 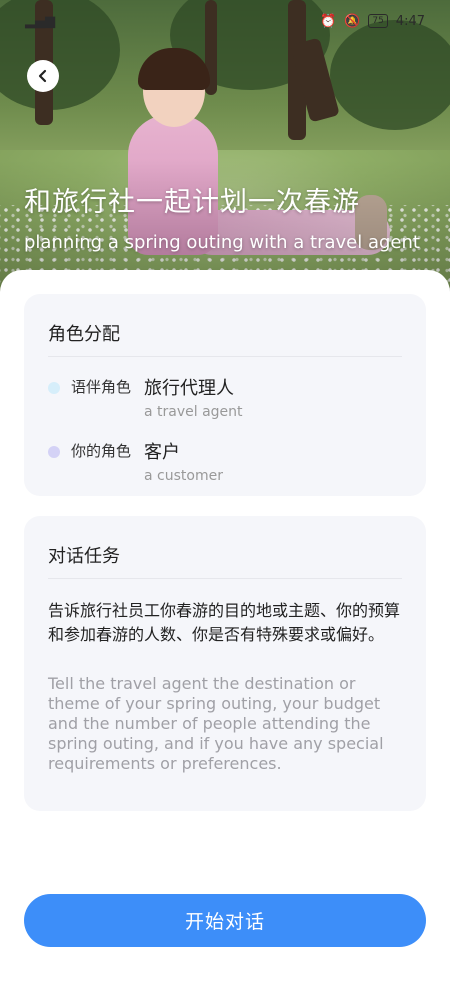 I want to click on partner-role-dot, so click(x=54, y=388).